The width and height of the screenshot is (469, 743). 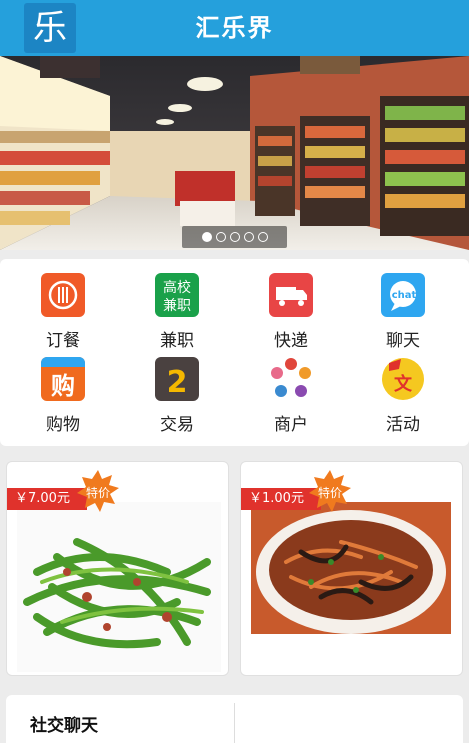 I want to click on shopping-icon: 购, so click(x=63, y=379).